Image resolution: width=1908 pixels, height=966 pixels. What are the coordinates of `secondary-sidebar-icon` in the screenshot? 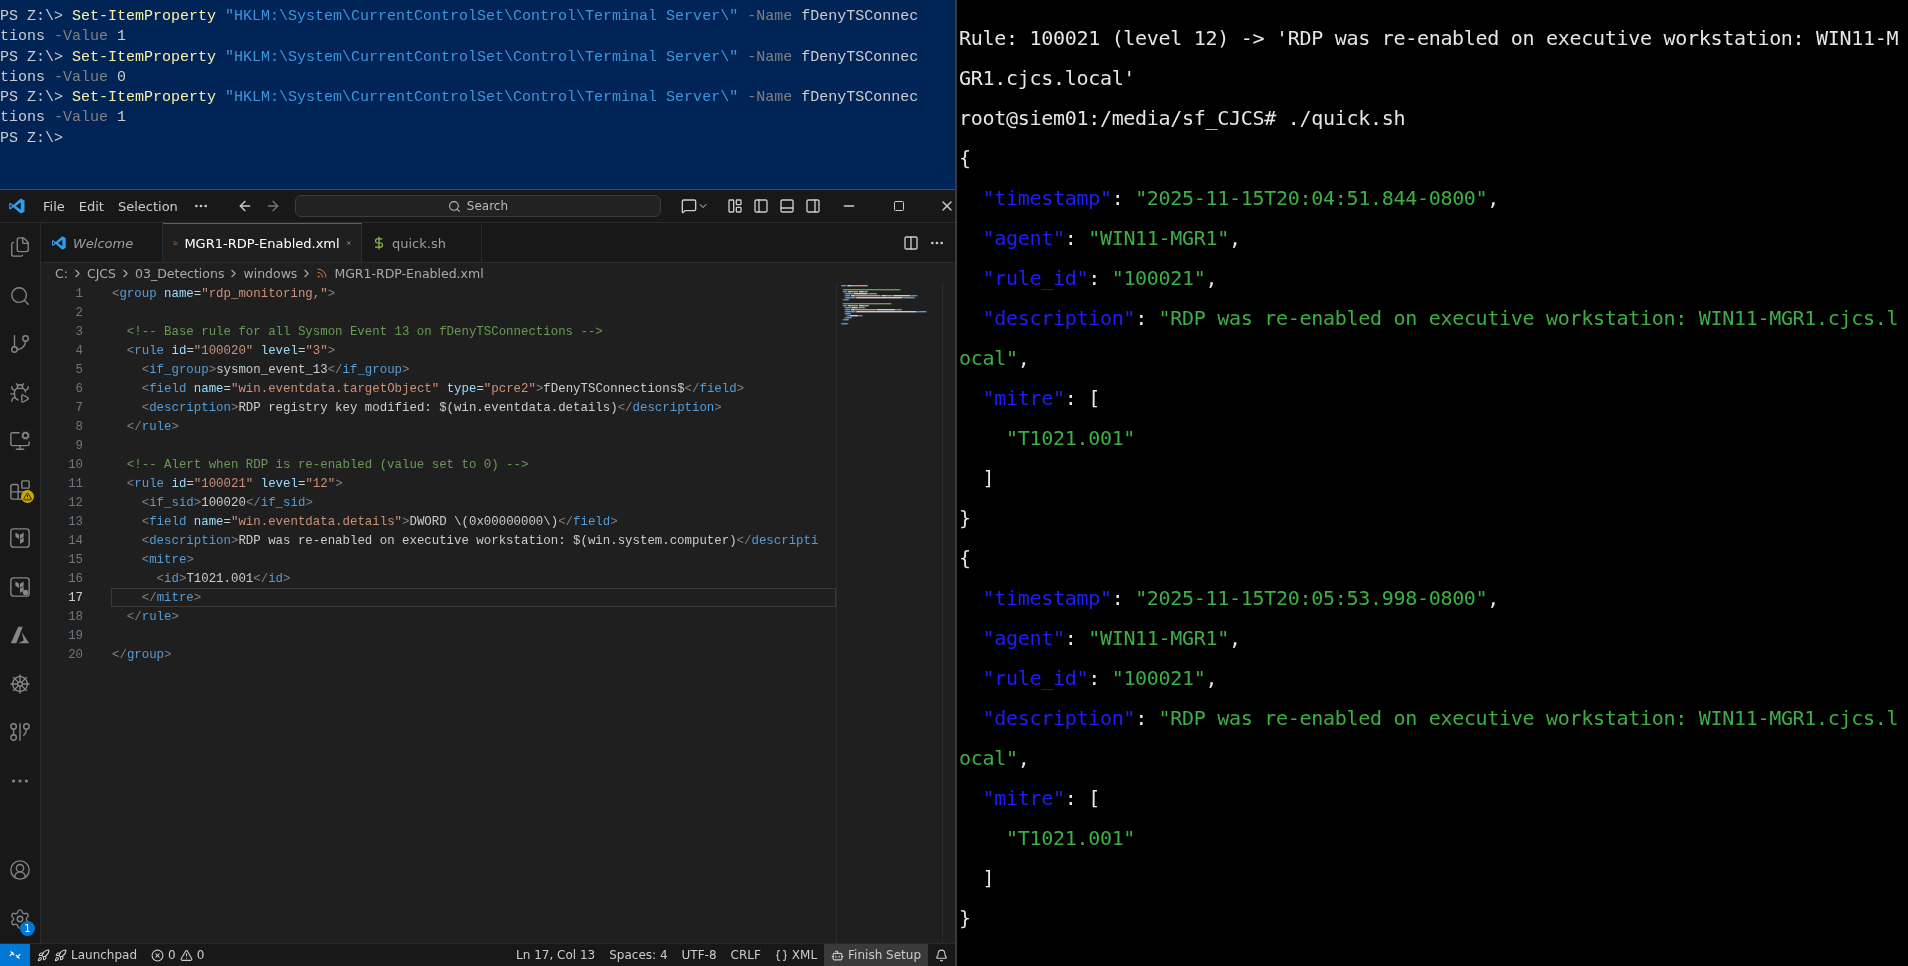 It's located at (813, 206).